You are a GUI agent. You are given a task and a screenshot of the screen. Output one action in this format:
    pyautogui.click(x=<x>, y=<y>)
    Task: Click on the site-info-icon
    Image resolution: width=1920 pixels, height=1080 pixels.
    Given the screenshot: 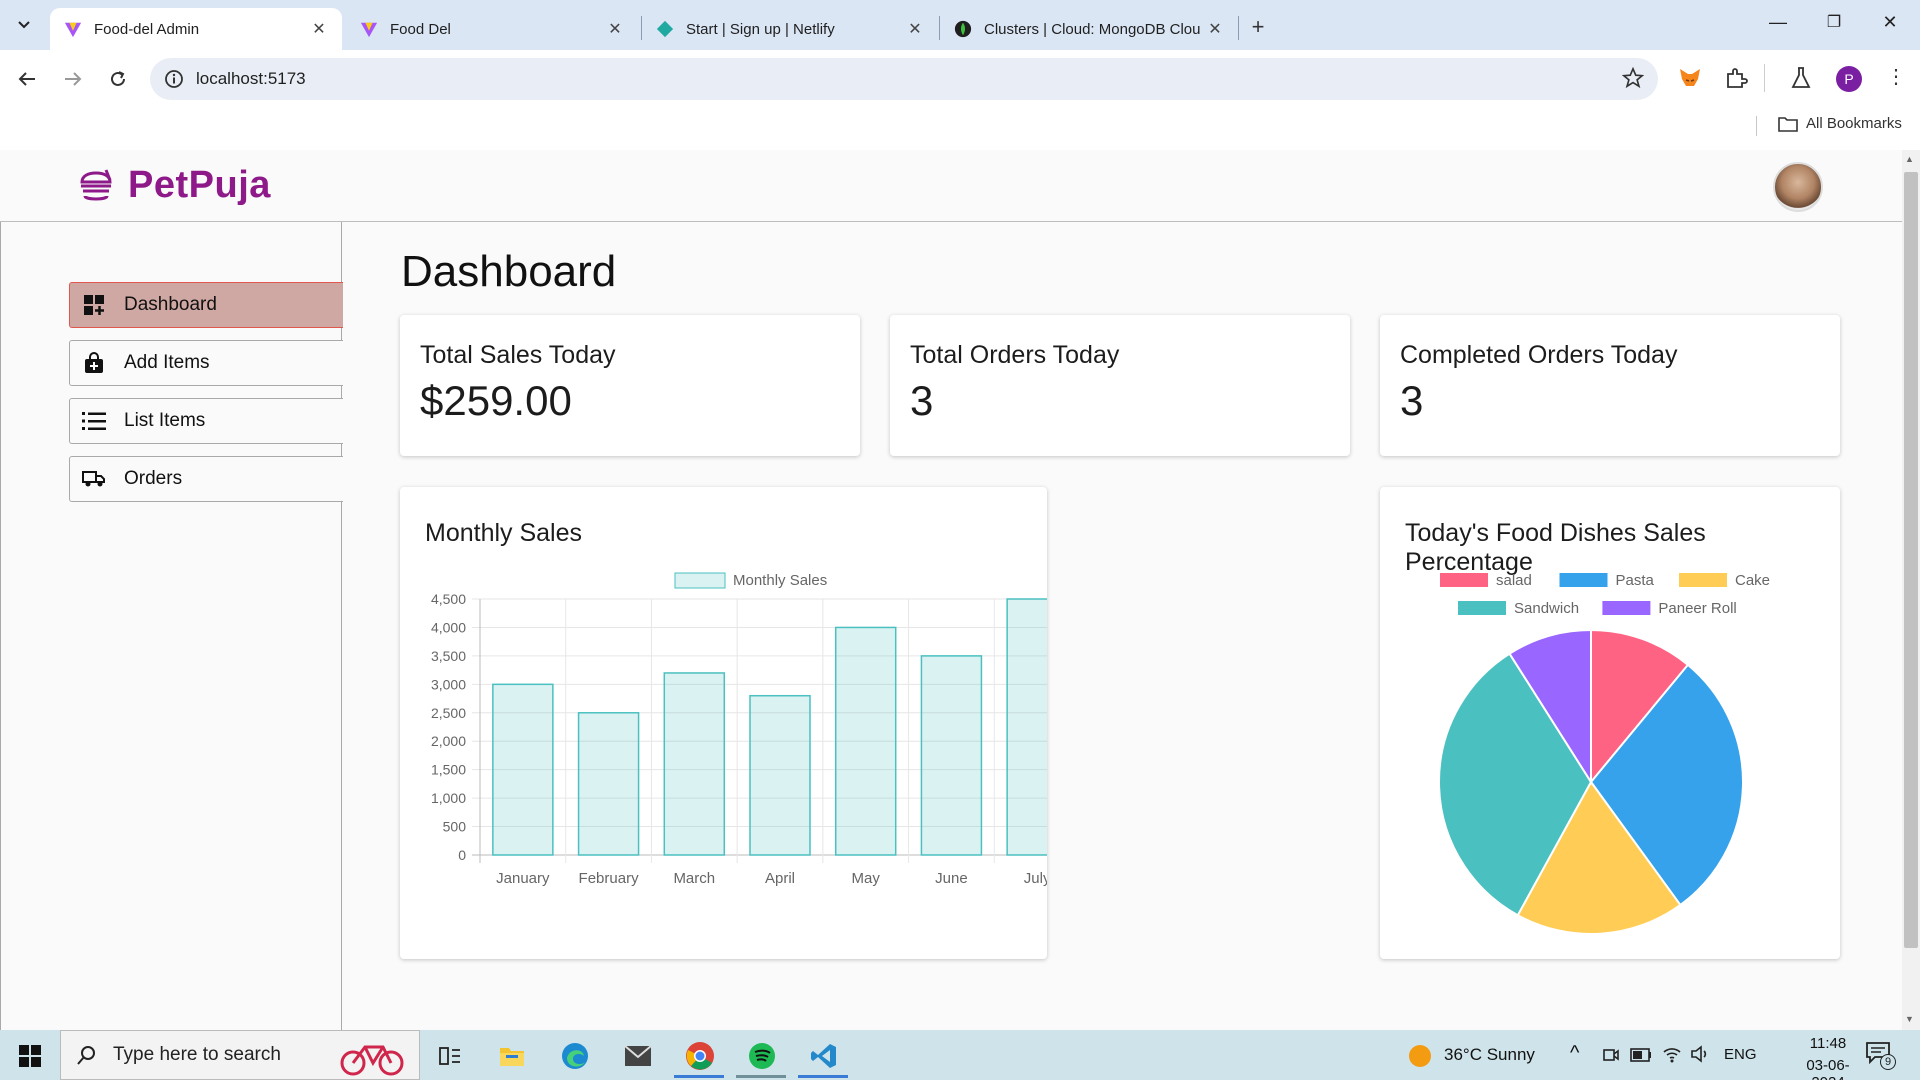 What is the action you would take?
    pyautogui.click(x=174, y=79)
    